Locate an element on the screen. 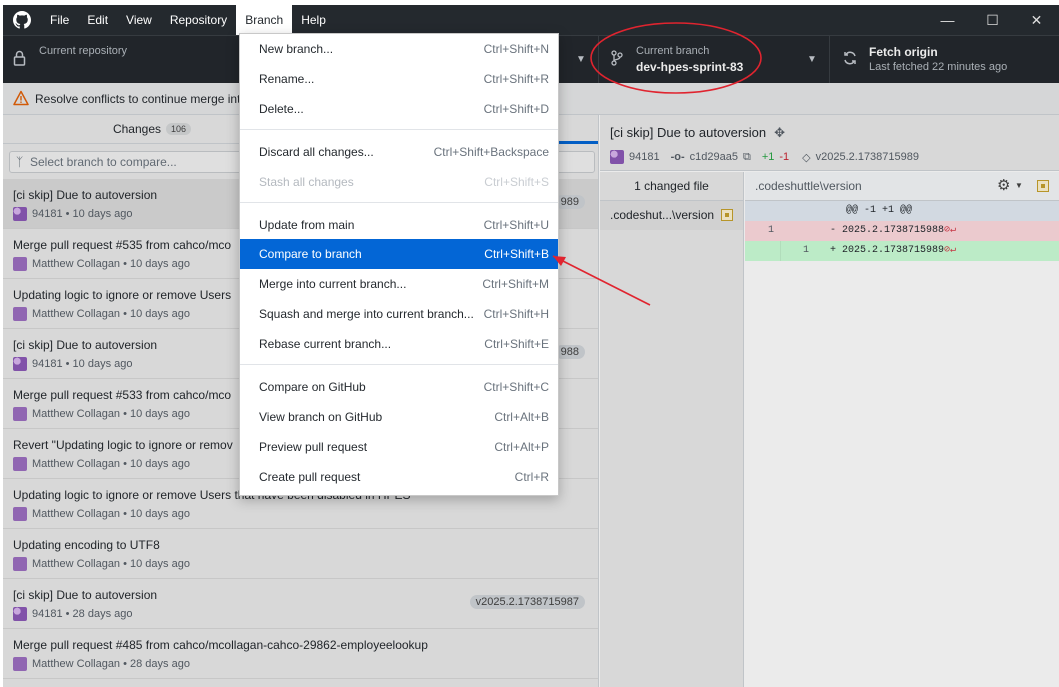 This screenshot has width=1059, height=687. commit-meta-text: 94181 • 10 days ago is located at coordinates (82, 214).